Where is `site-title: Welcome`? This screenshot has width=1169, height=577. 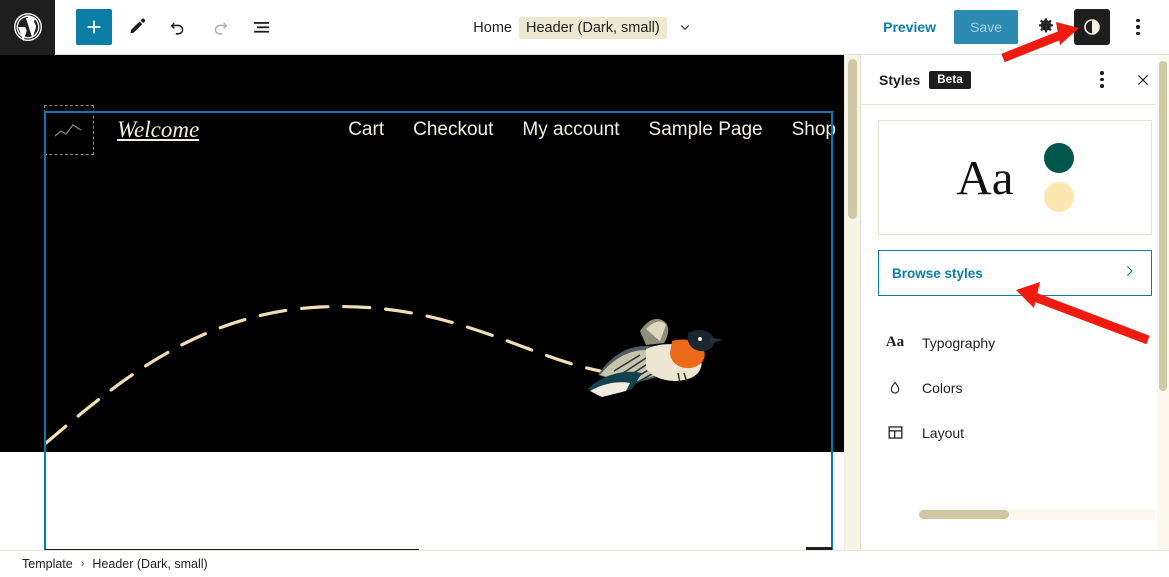 site-title: Welcome is located at coordinates (158, 130).